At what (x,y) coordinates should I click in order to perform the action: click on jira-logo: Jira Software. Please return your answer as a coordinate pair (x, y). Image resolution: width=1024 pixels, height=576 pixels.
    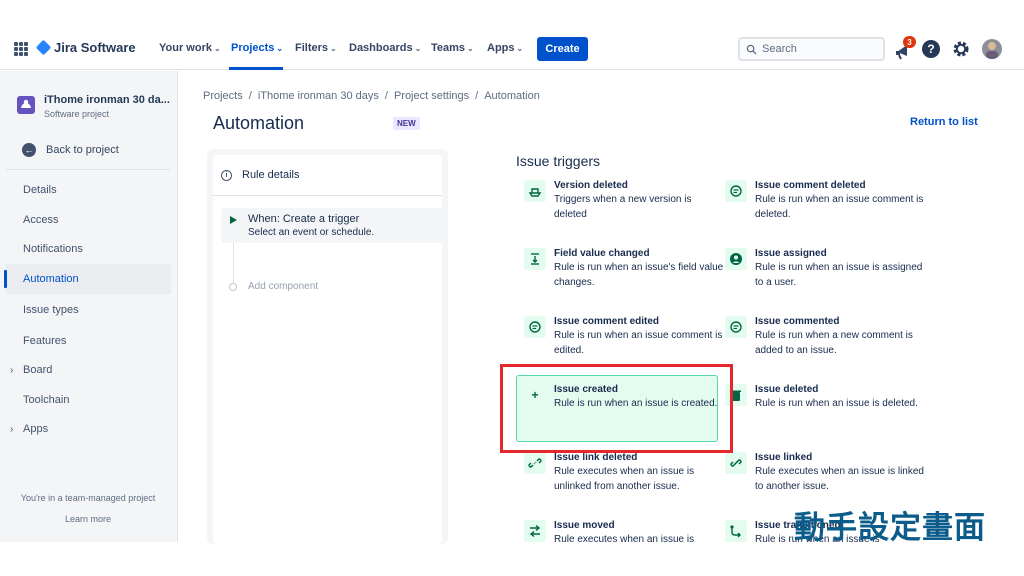
    Looking at the image, I should click on (85, 47).